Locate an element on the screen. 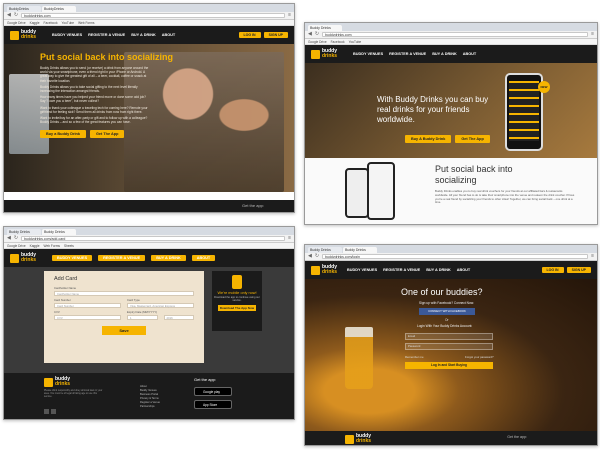 The width and height of the screenshot is (600, 450). expiry-year-select: 2016 is located at coordinates (178, 317).